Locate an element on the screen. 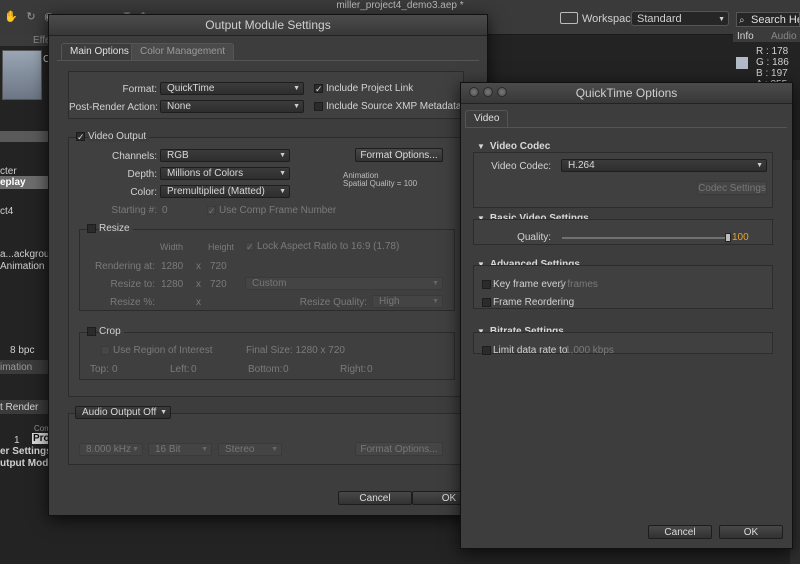 This screenshot has width=800, height=564. use-comp-frame-checkbox: ✓ is located at coordinates (211, 211).